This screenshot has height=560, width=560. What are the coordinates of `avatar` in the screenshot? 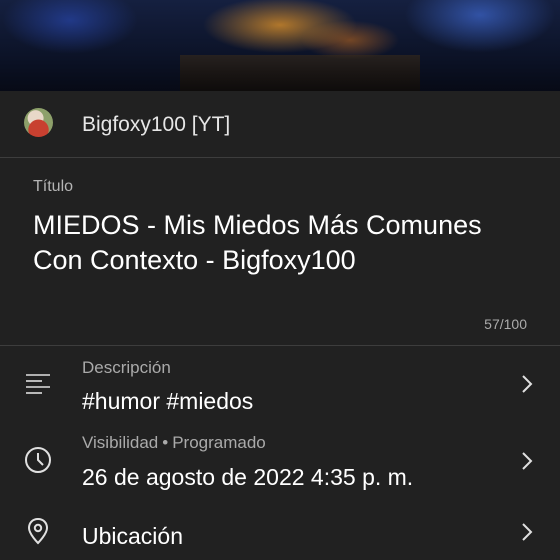 It's located at (38, 122).